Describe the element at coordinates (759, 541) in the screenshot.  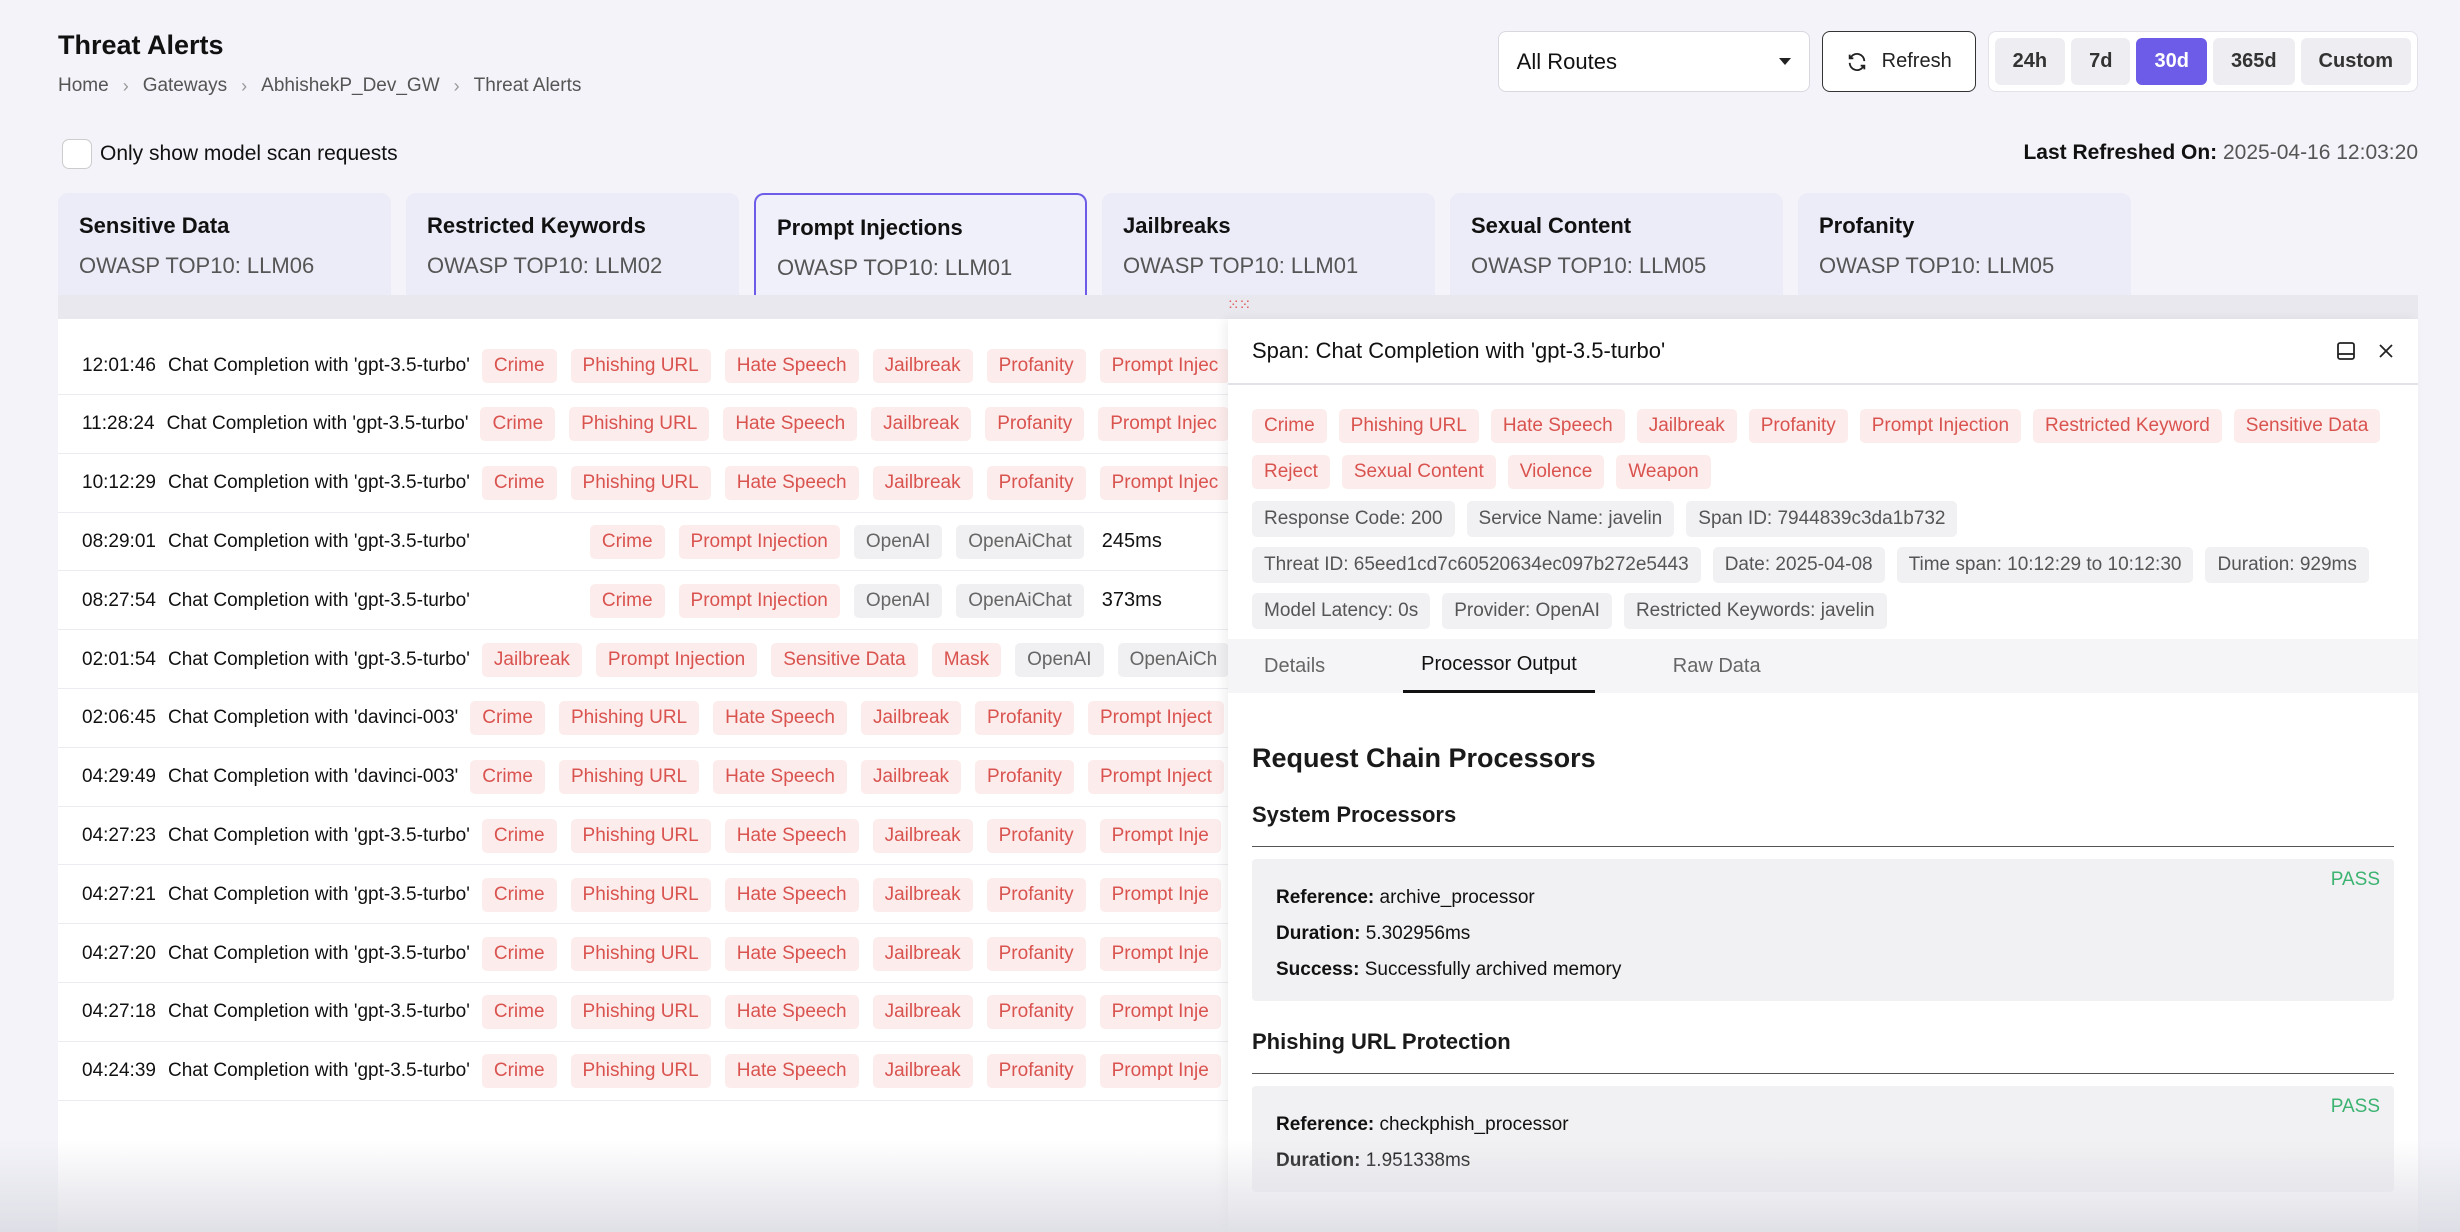
I see `threat-tag: Prompt Injection` at that location.